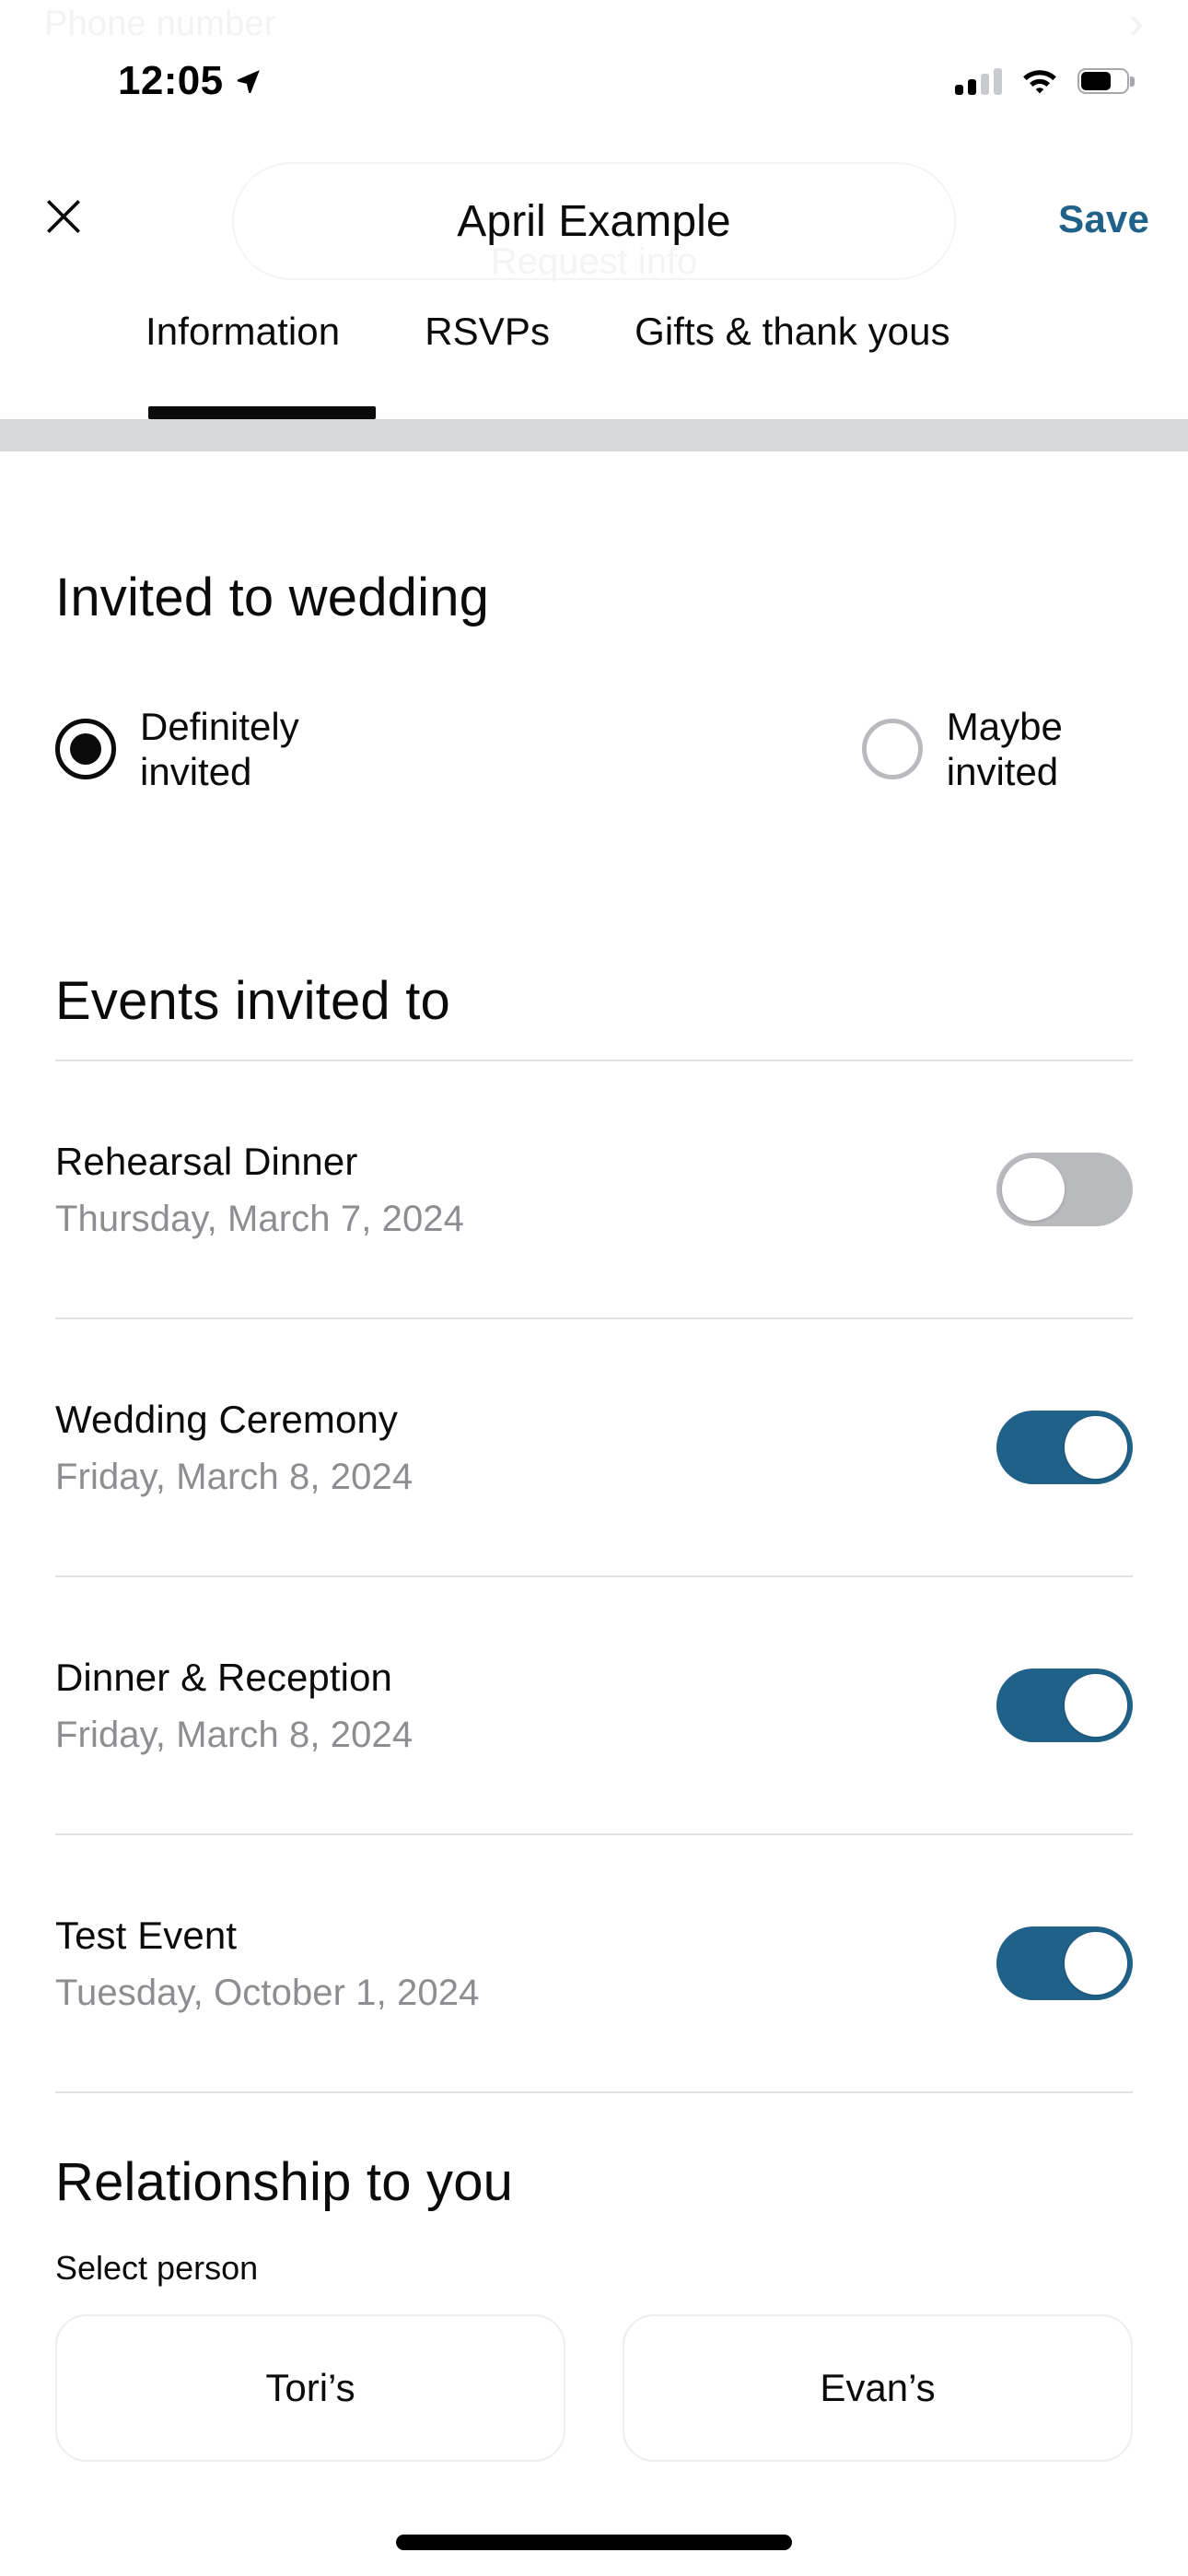 The image size is (1188, 2576). I want to click on tab-bar: Information RSVPs Gifts & thank yous, so click(594, 365).